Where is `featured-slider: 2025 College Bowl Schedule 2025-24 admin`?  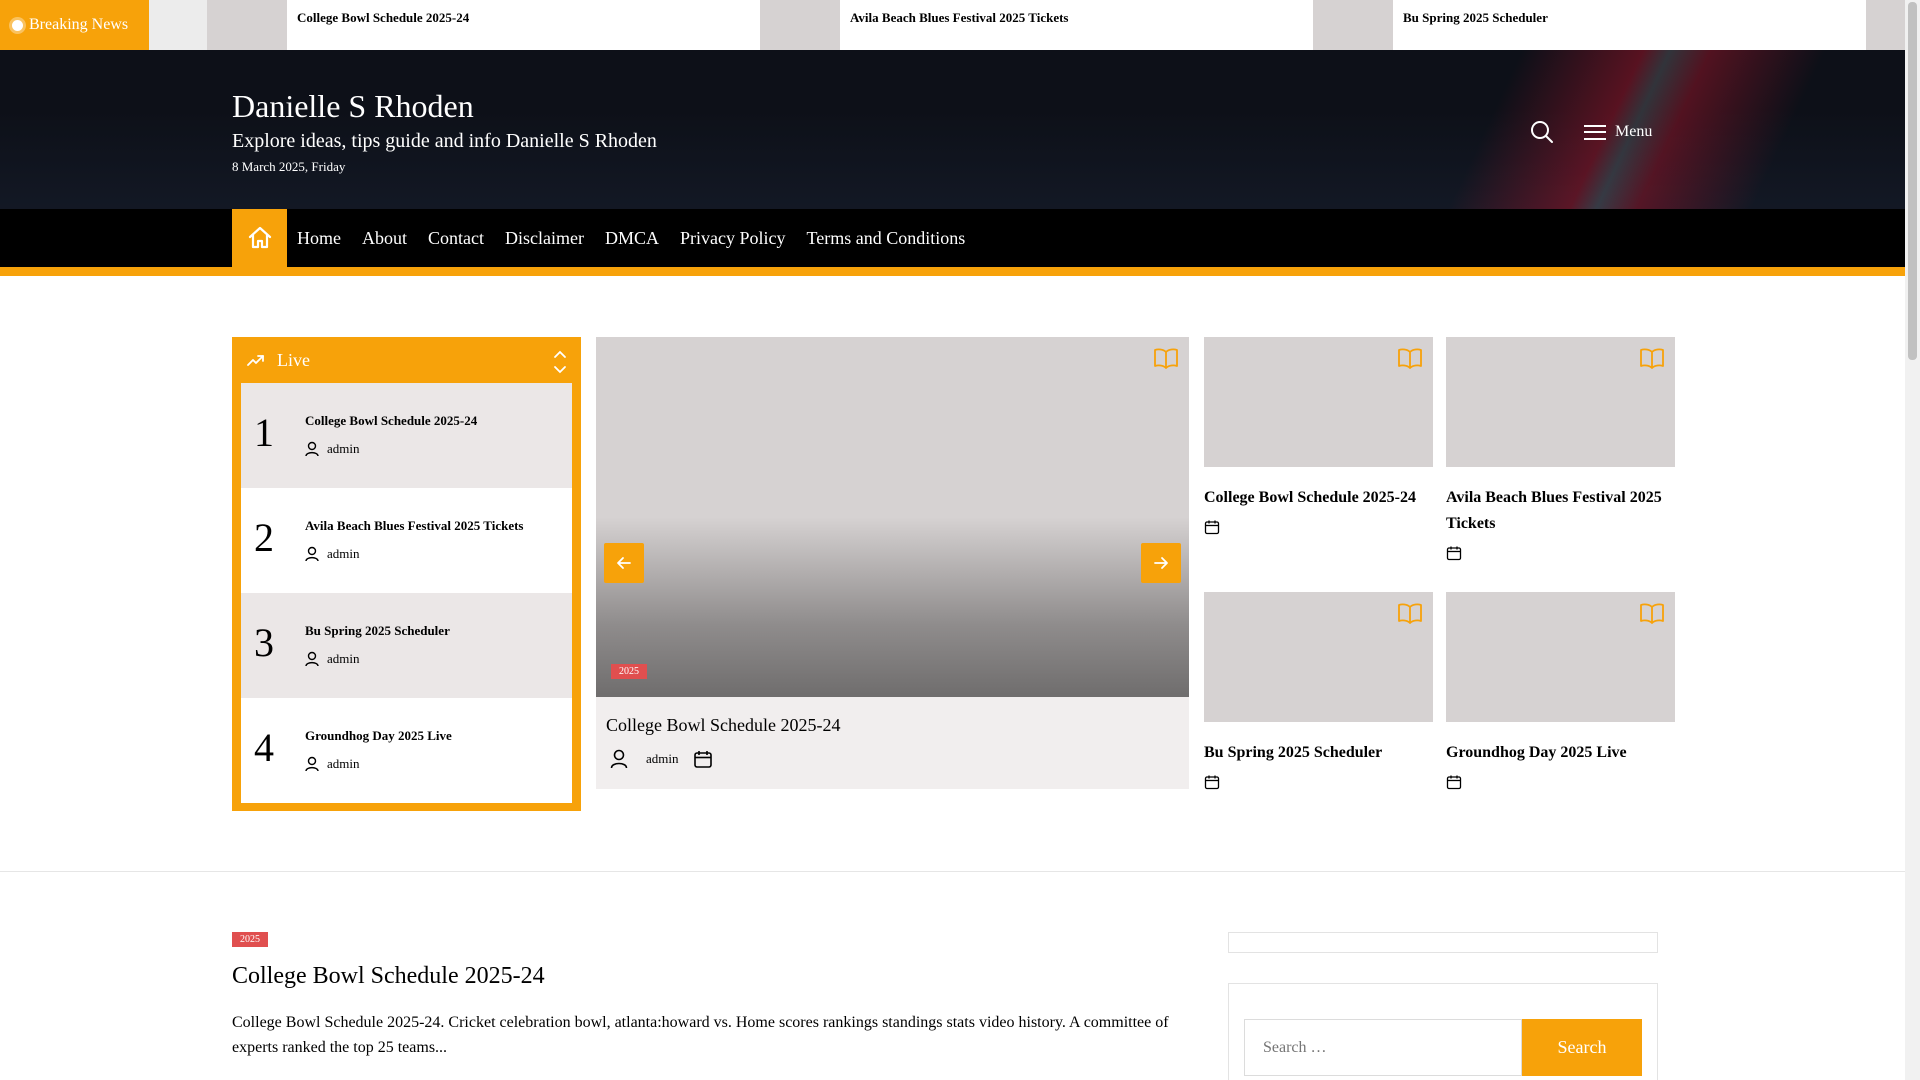
featured-slider: 2025 College Bowl Schedule 2025-24 admin is located at coordinates (892, 563).